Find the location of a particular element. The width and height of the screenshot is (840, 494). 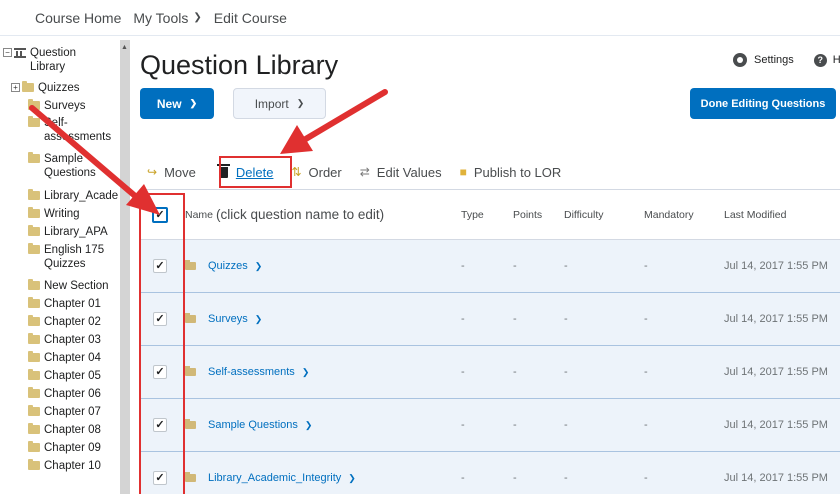

row-name-link: Self-assessments is located at coordinates (251, 372).